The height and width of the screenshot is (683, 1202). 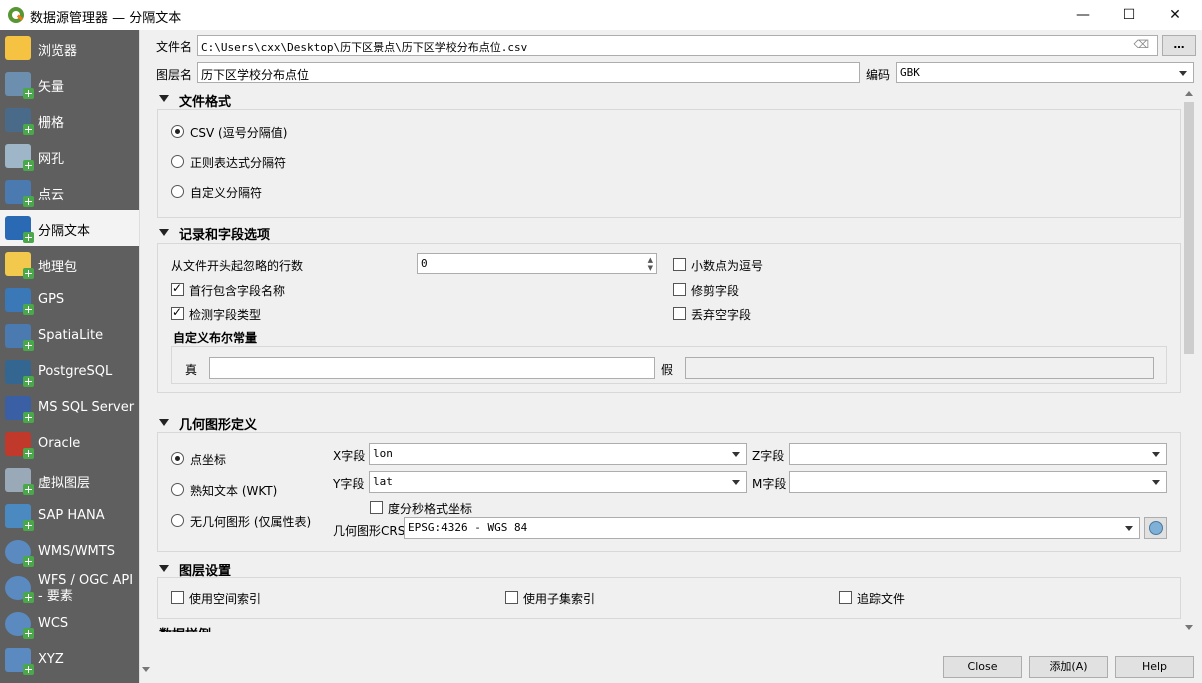 What do you see at coordinates (1129, 15) in the screenshot?
I see `maximize-button: ☐` at bounding box center [1129, 15].